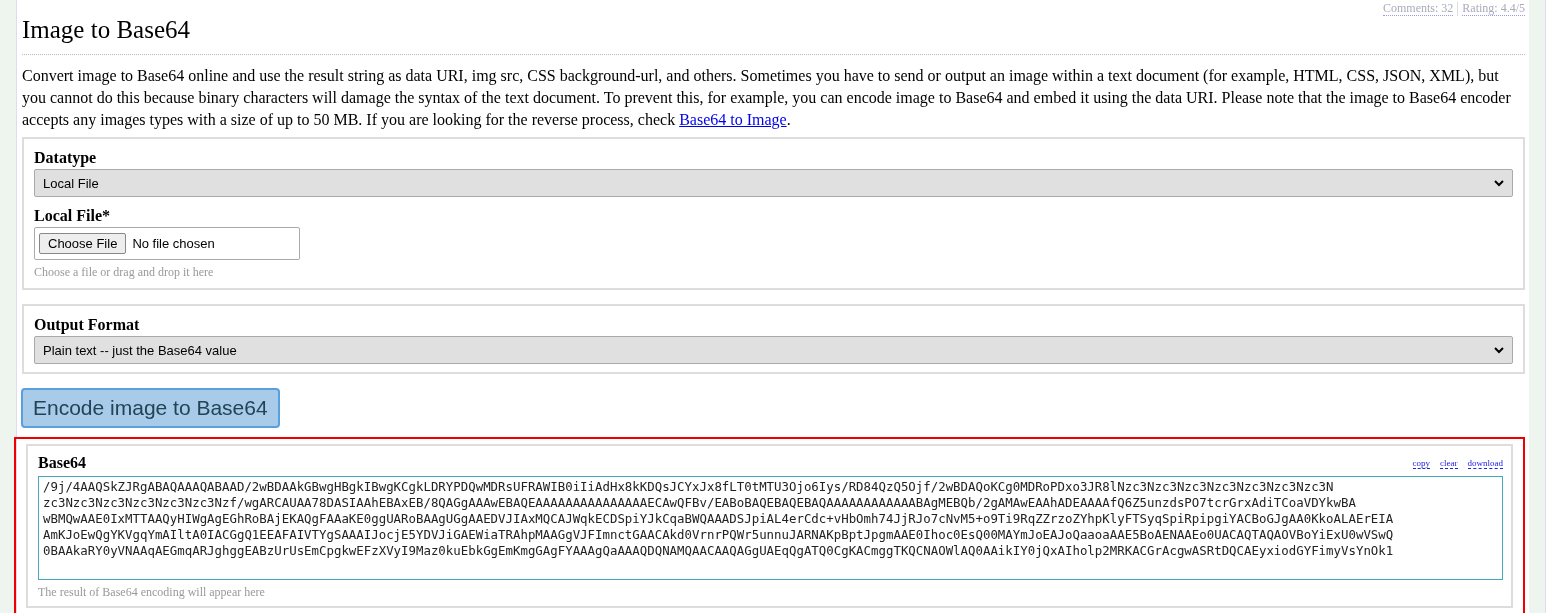  I want to click on datatype-select: Local File, so click(773, 183).